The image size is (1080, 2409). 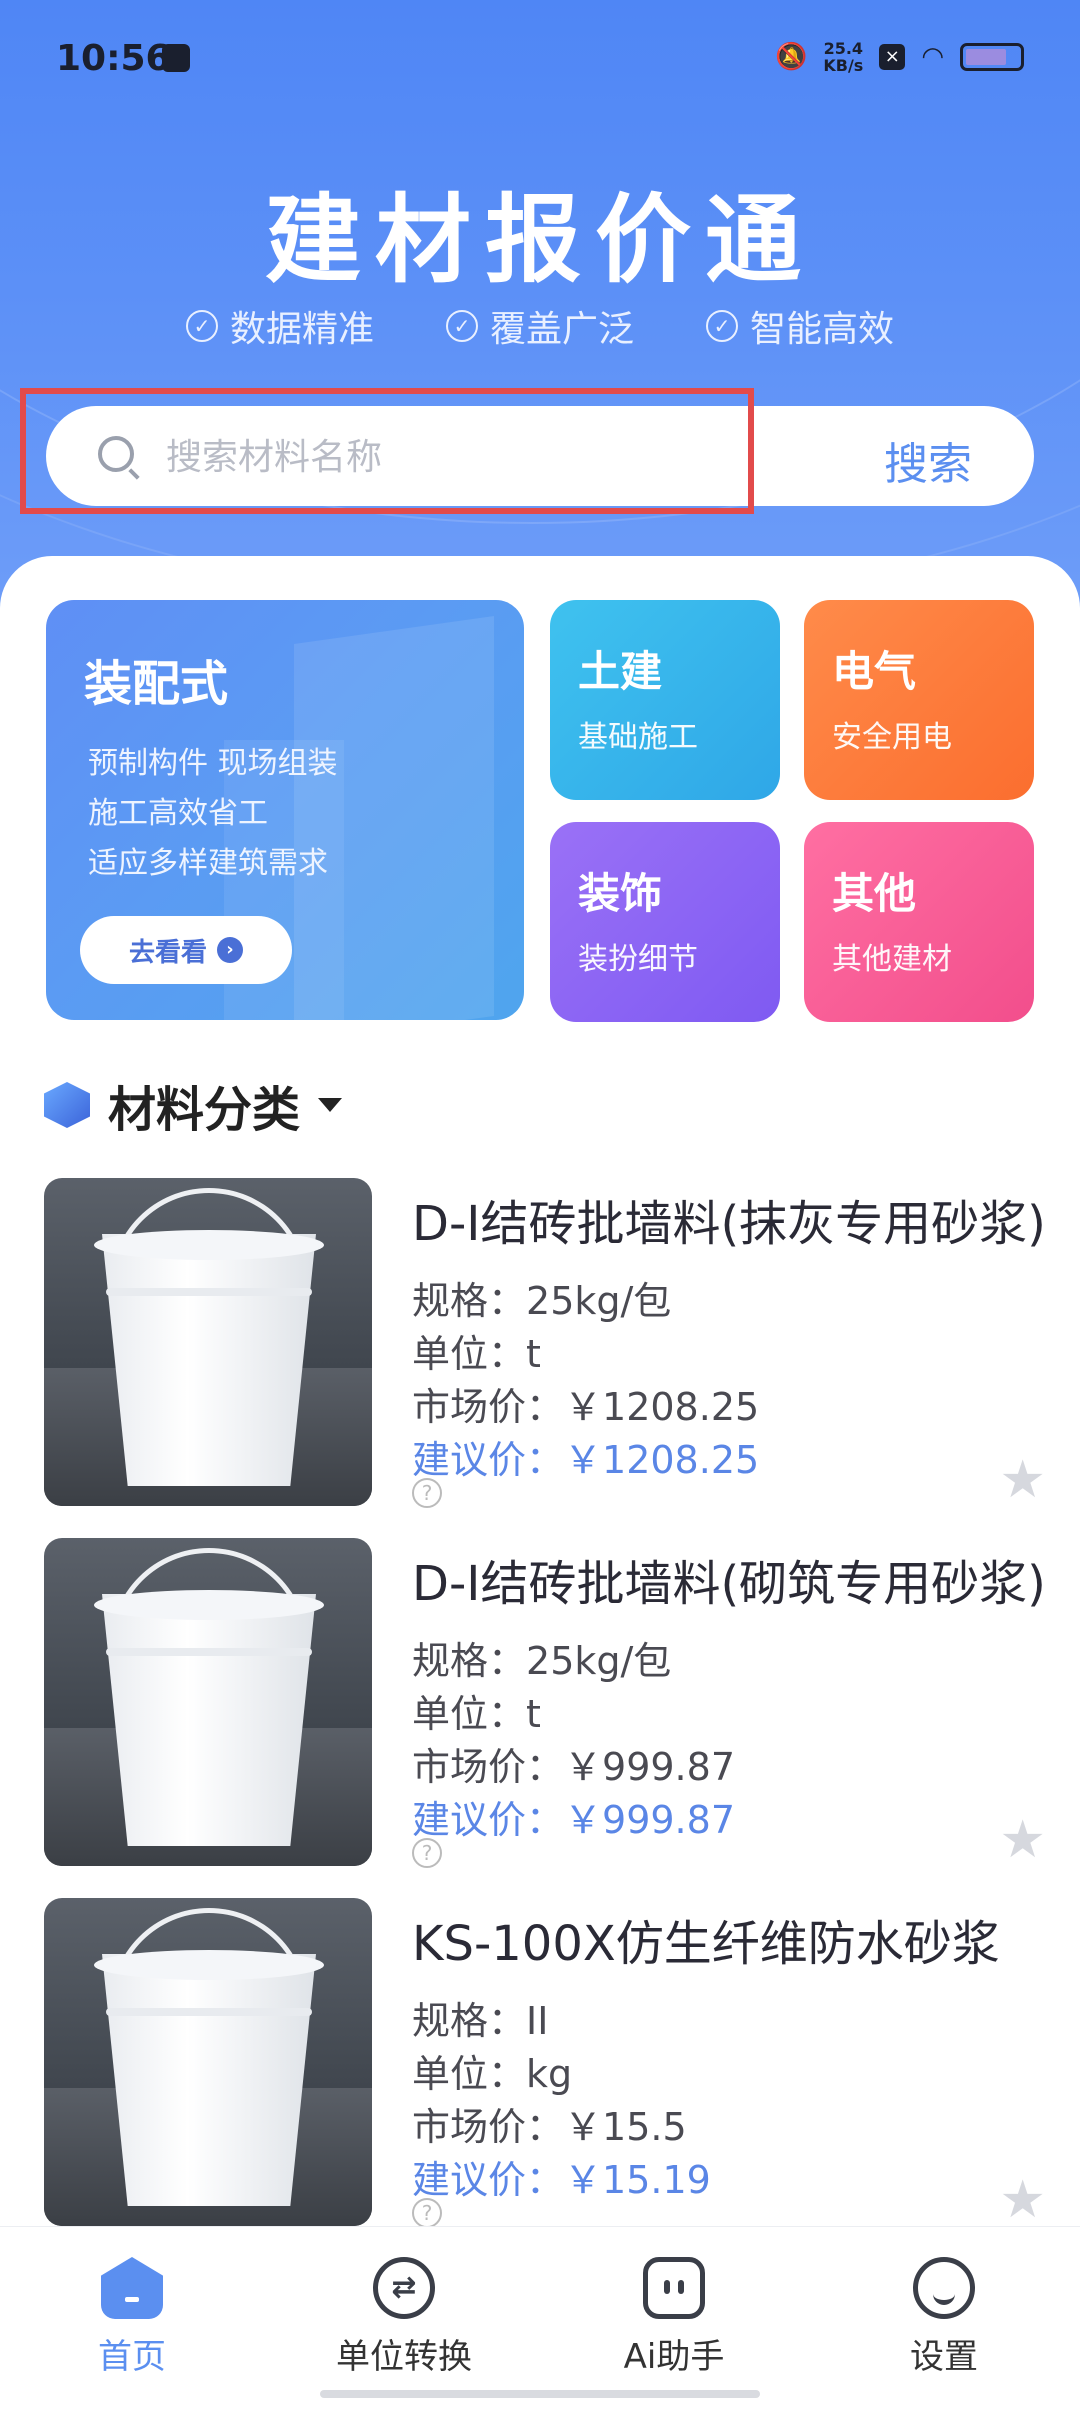 I want to click on suggest-value: 1208.25, so click(x=681, y=1460).